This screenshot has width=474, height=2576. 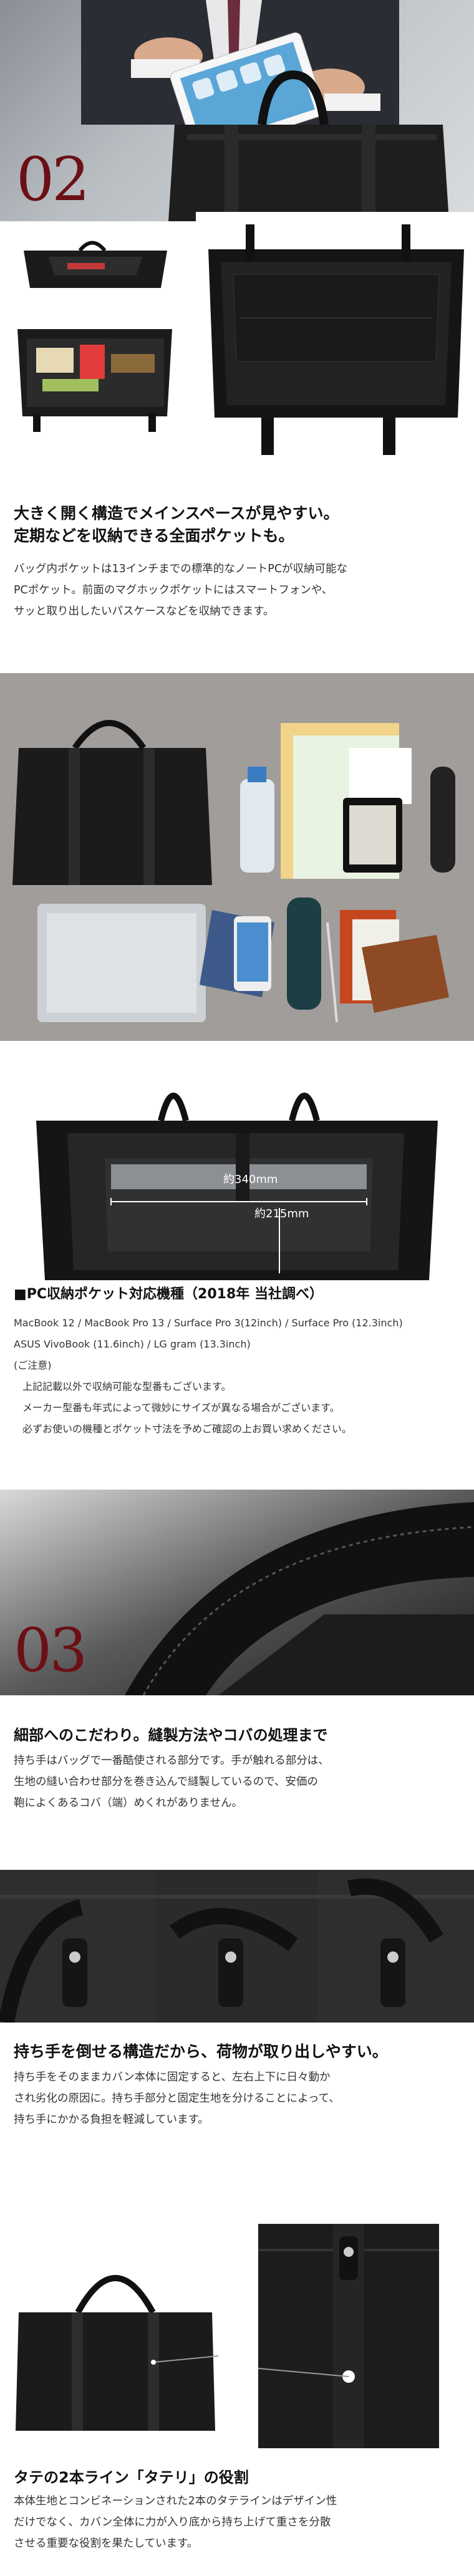 What do you see at coordinates (106, 2543) in the screenshot?
I see `tateri-body-line-3: させる重要な役割を果たしています。` at bounding box center [106, 2543].